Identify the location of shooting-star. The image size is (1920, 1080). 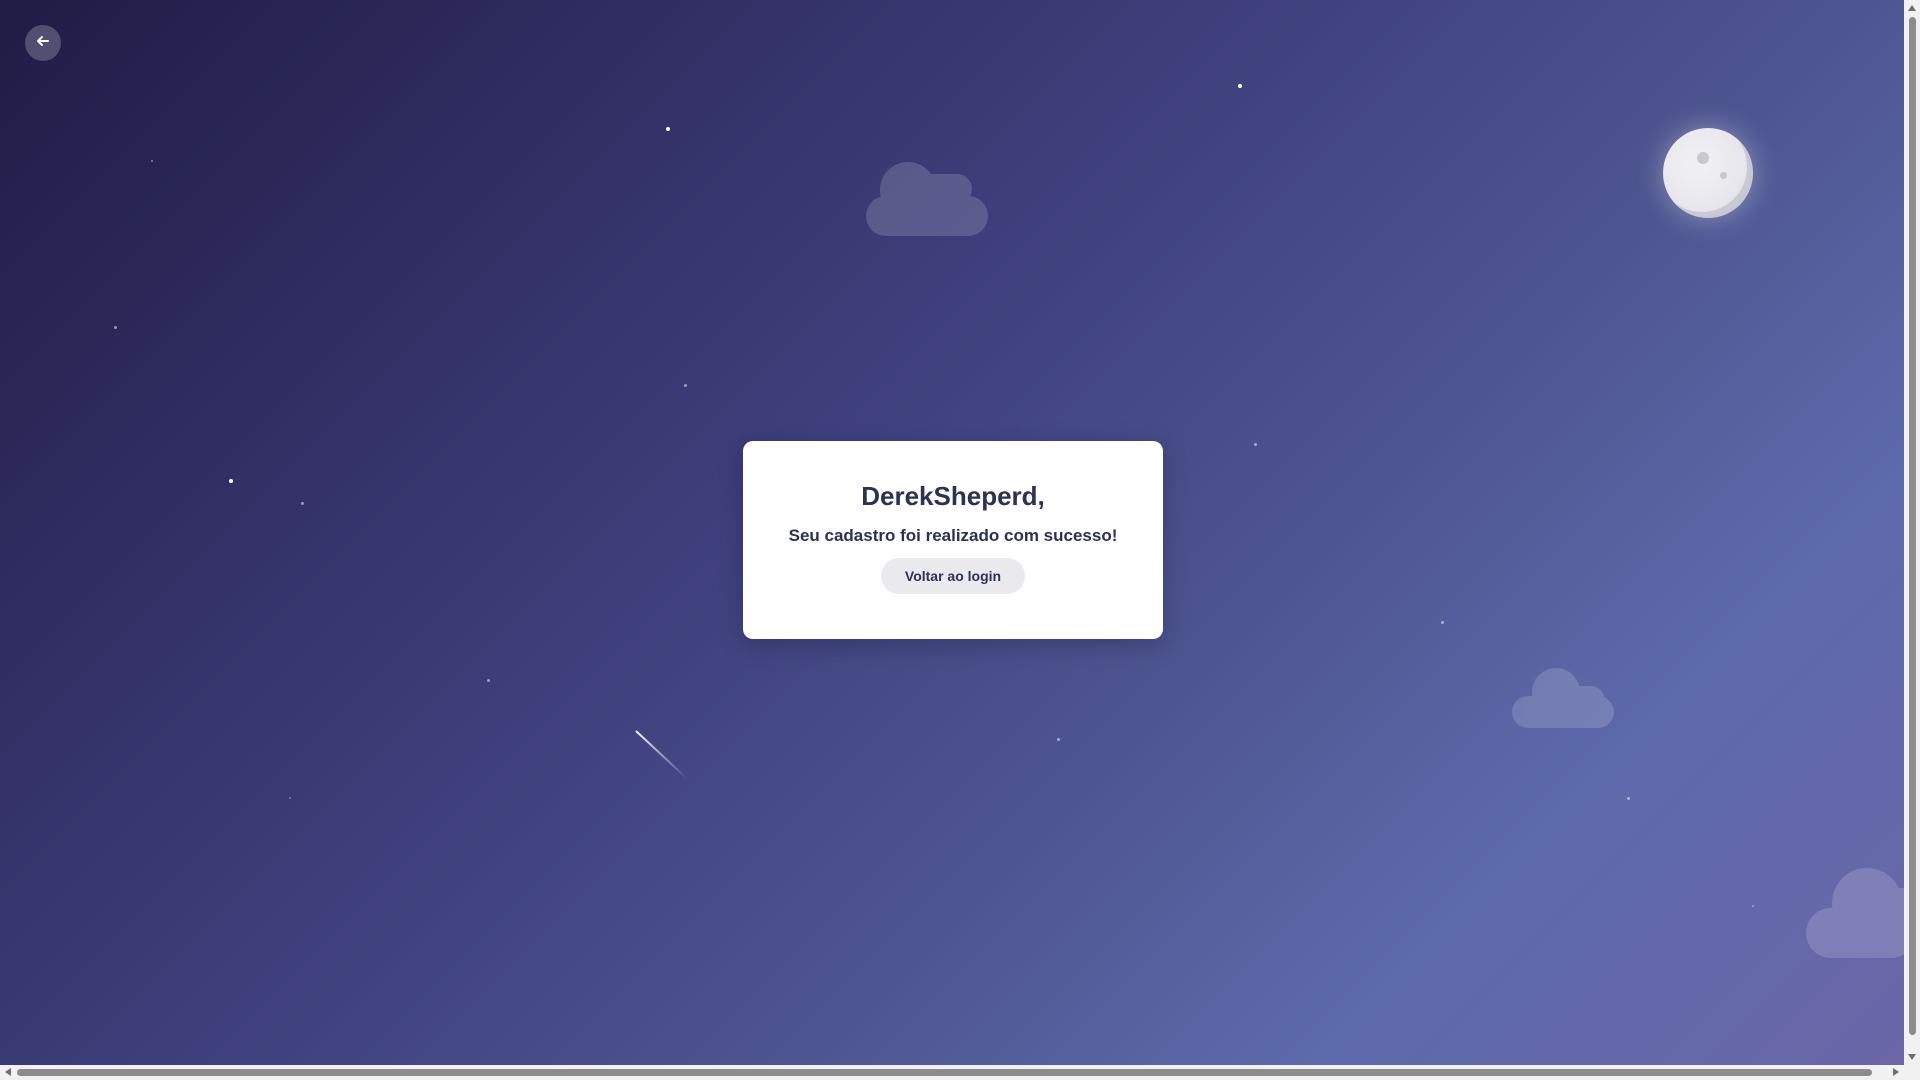
(661, 755).